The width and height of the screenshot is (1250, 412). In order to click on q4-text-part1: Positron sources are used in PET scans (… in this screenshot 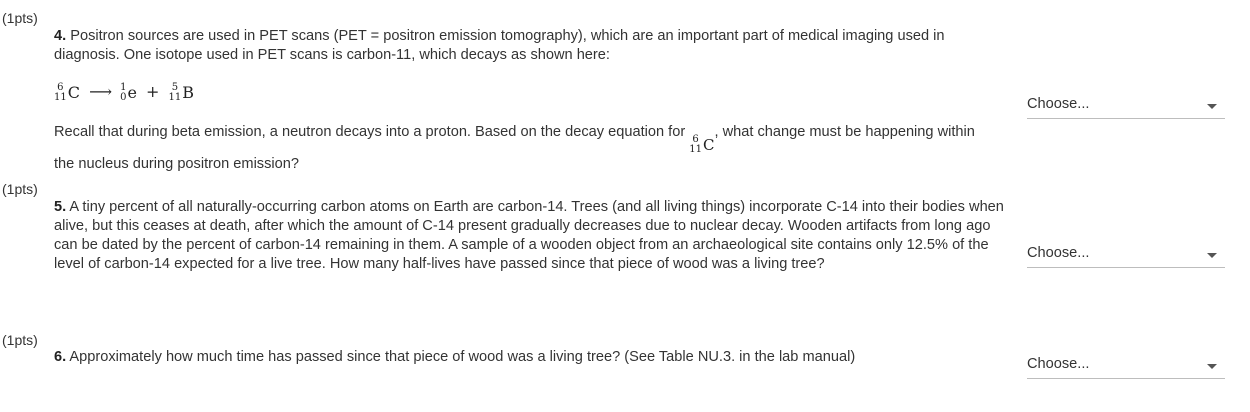, I will do `click(499, 45)`.